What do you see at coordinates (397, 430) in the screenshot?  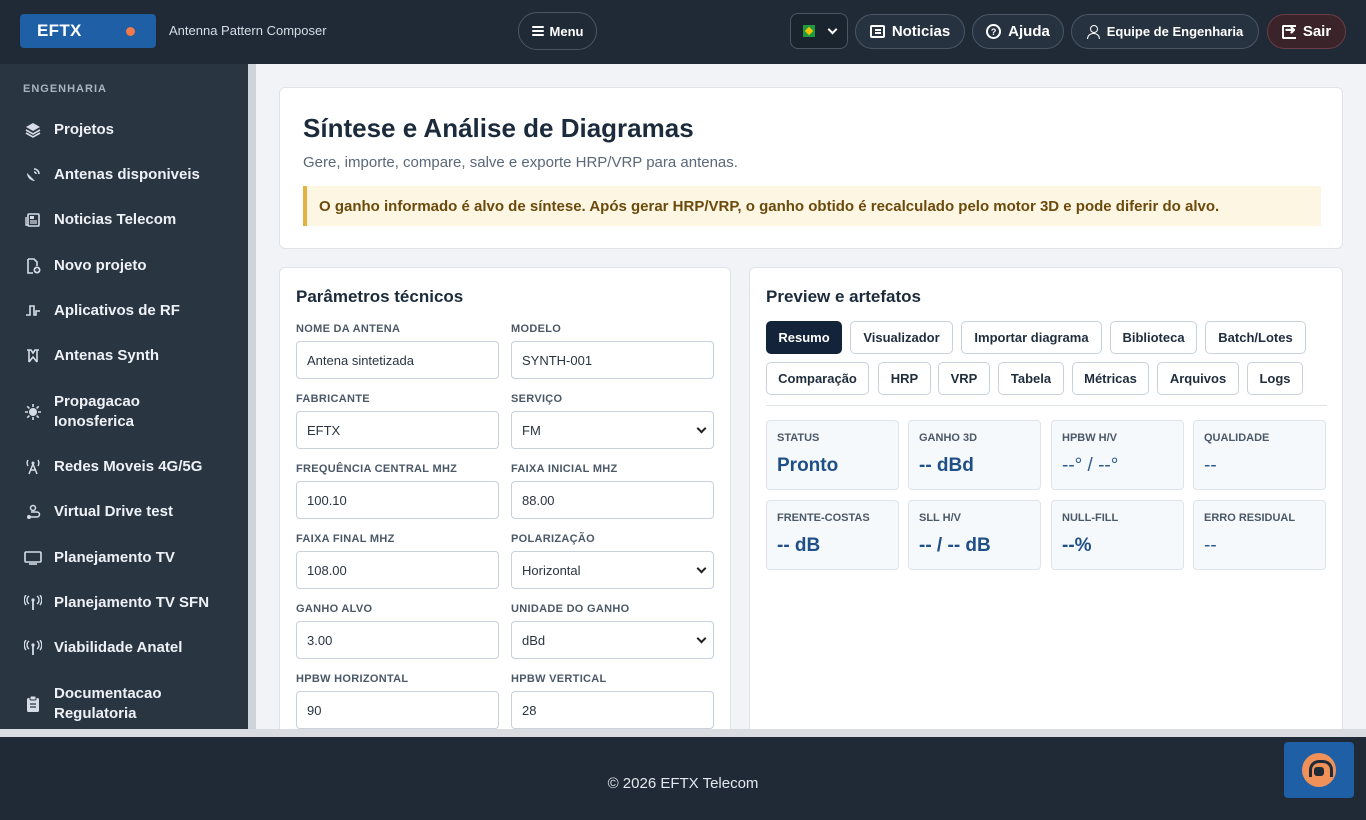 I see `manufacturer-input: EFTX` at bounding box center [397, 430].